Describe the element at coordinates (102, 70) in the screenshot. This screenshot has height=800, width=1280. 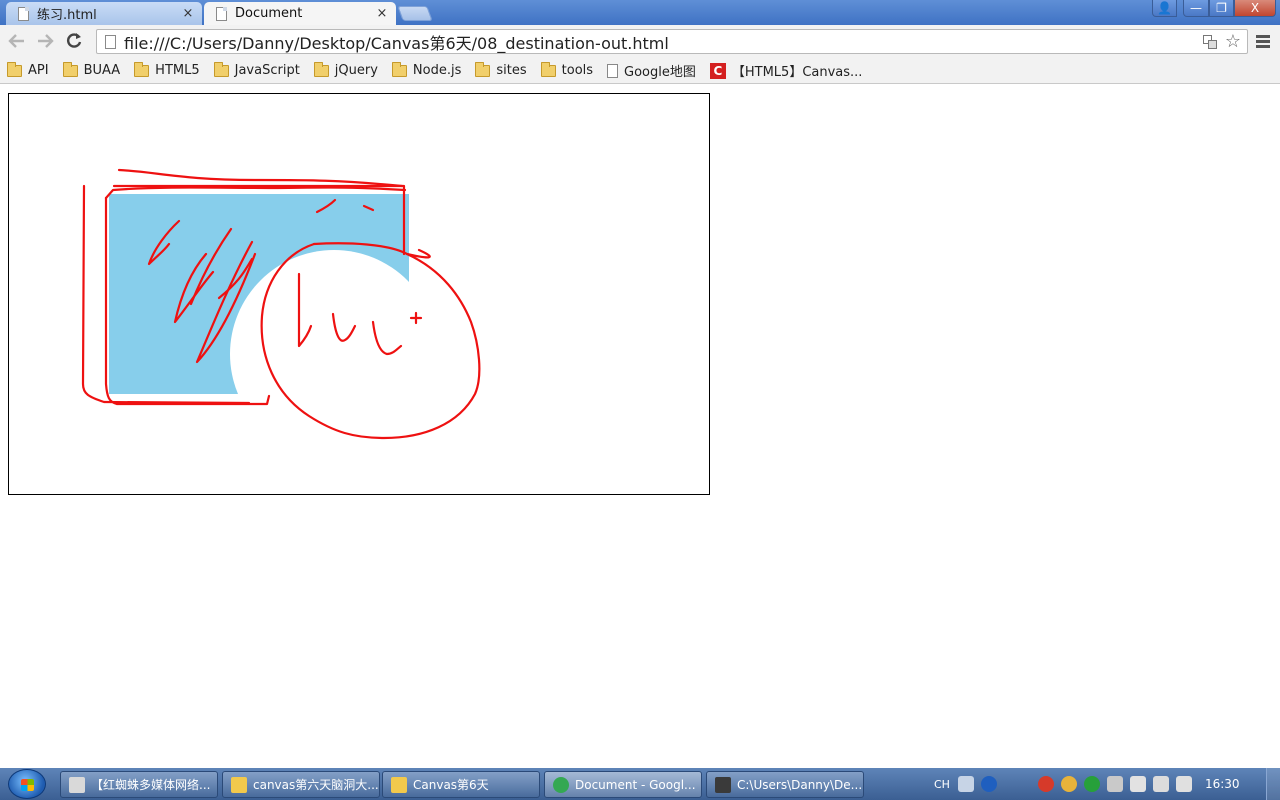
I see `bookmark-label: BUAA` at that location.